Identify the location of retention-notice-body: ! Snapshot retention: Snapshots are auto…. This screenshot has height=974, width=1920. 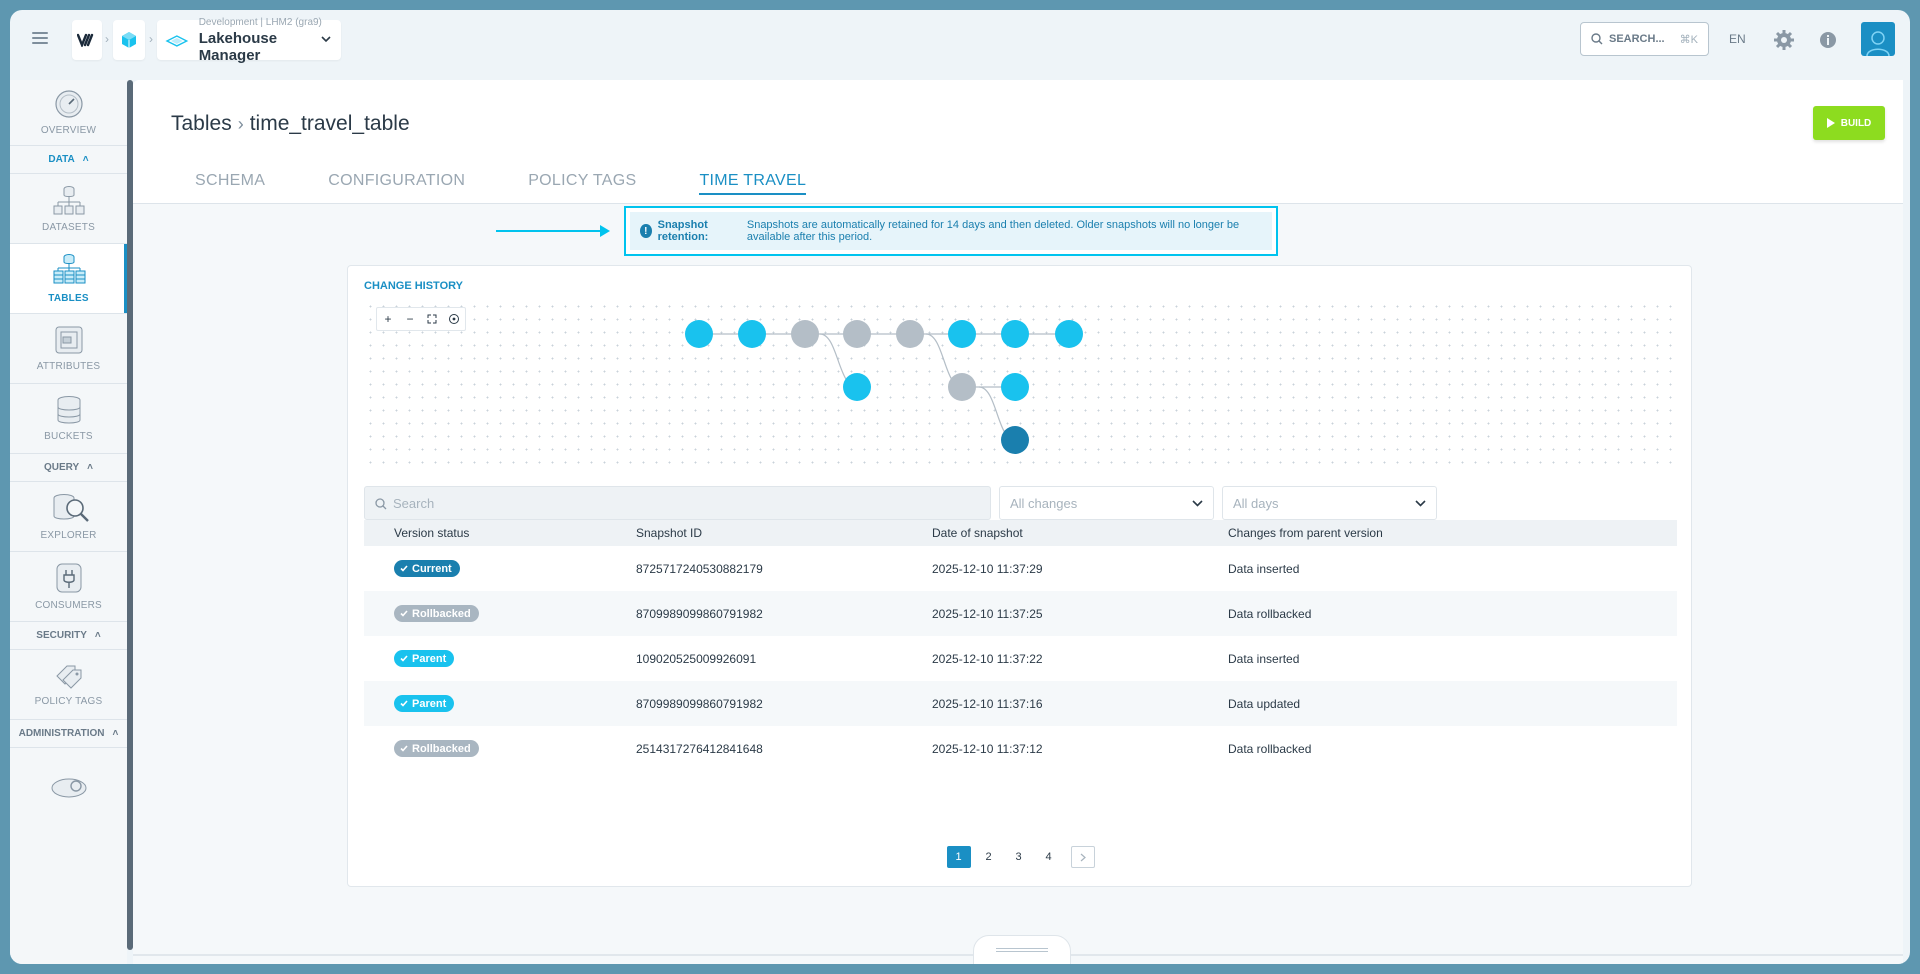
(951, 231).